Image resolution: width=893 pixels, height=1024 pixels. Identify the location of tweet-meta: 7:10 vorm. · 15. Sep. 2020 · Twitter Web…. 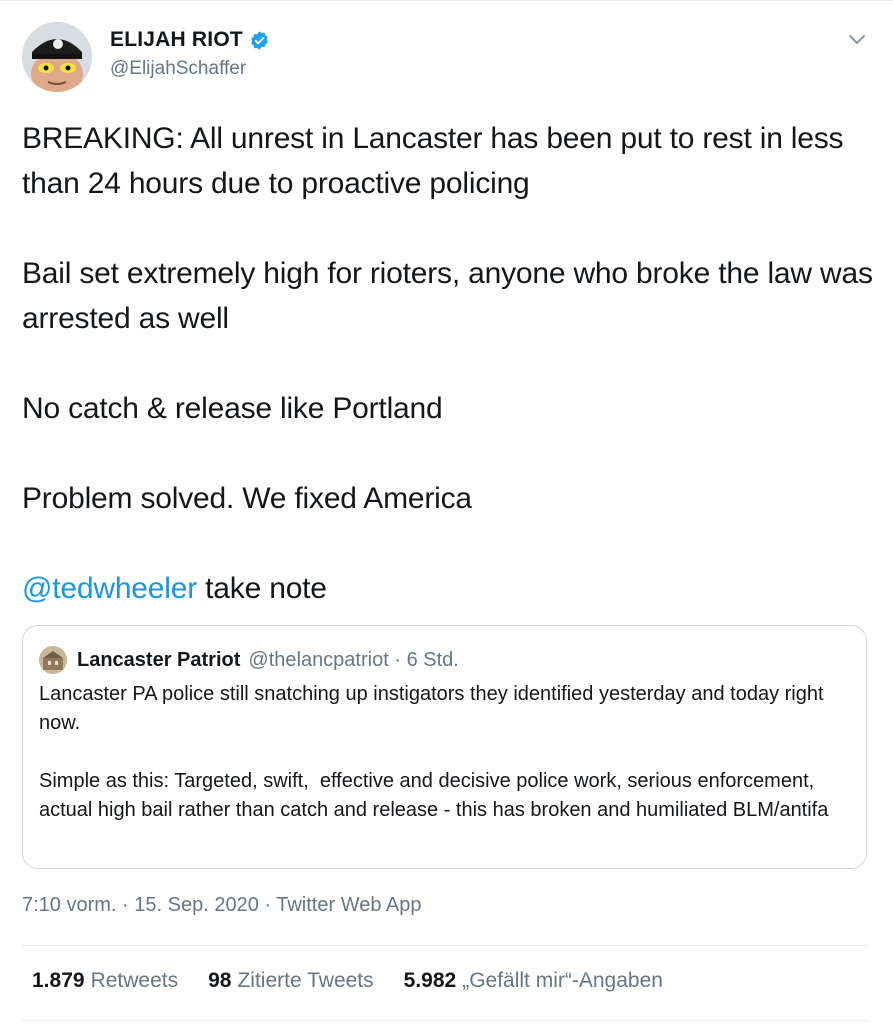
(222, 905).